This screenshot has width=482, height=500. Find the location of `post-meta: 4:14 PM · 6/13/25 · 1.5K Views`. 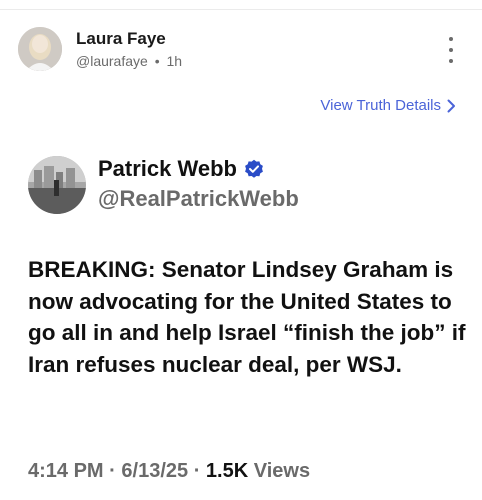

post-meta: 4:14 PM · 6/13/25 · 1.5K Views is located at coordinates (169, 471).